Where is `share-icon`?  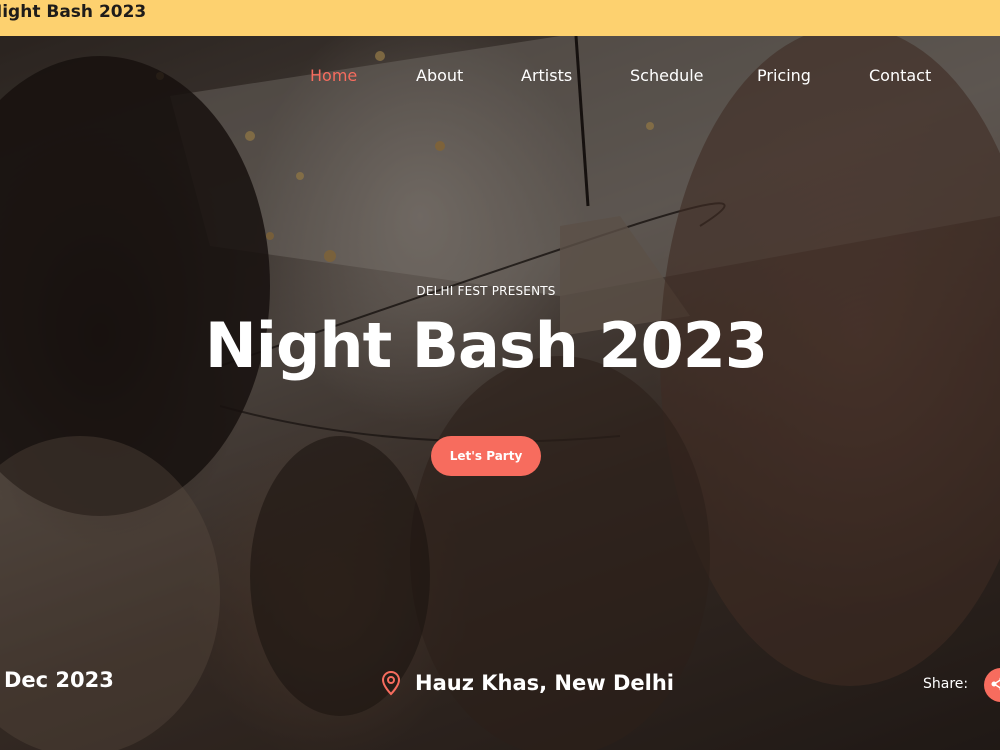 share-icon is located at coordinates (995, 684).